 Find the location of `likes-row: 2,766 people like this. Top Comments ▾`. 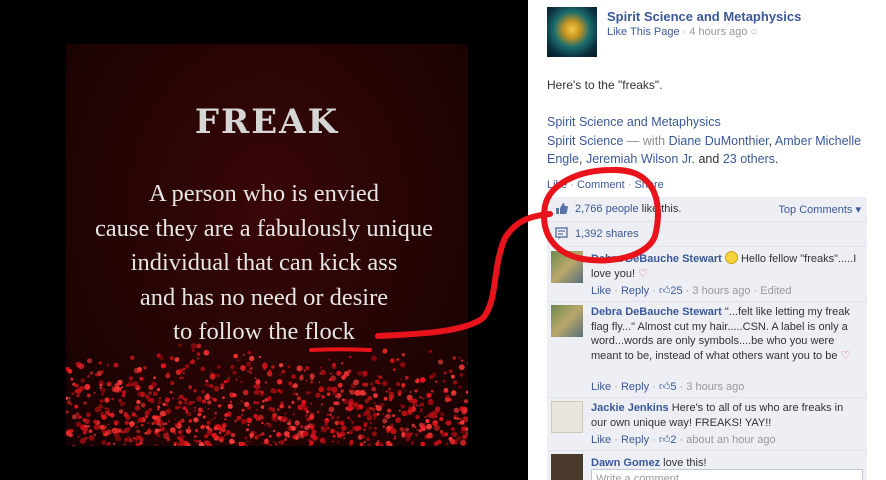

likes-row: 2,766 people like this. Top Comments ▾ is located at coordinates (707, 209).